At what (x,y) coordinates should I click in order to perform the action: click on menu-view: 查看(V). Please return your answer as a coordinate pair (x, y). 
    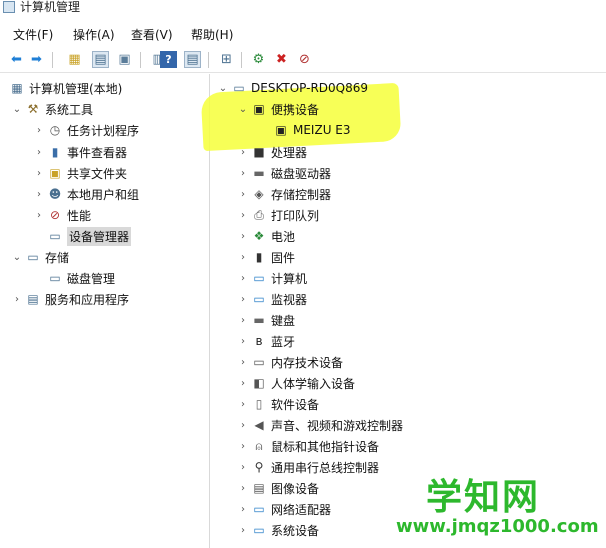
    Looking at the image, I should click on (152, 34).